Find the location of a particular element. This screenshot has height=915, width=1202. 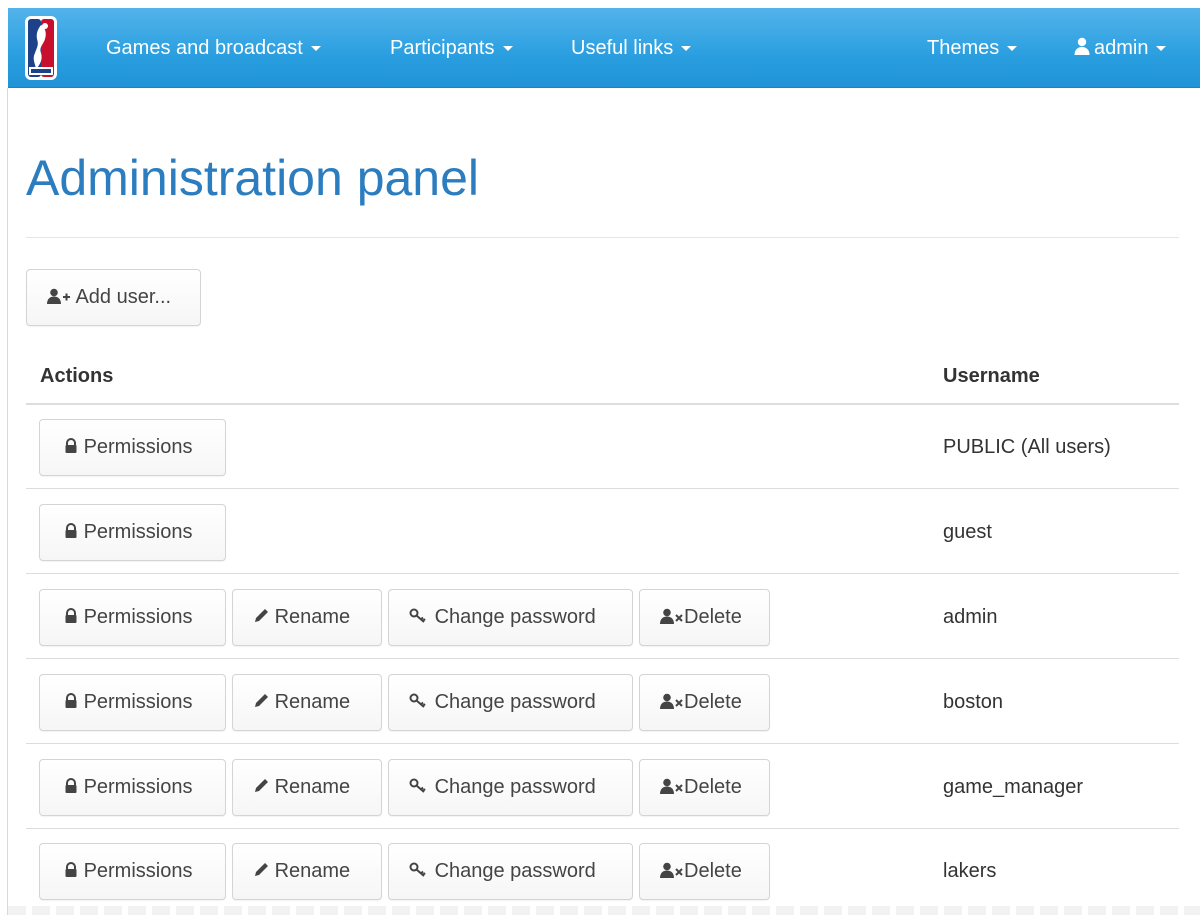

username-cell: admin is located at coordinates (970, 617).